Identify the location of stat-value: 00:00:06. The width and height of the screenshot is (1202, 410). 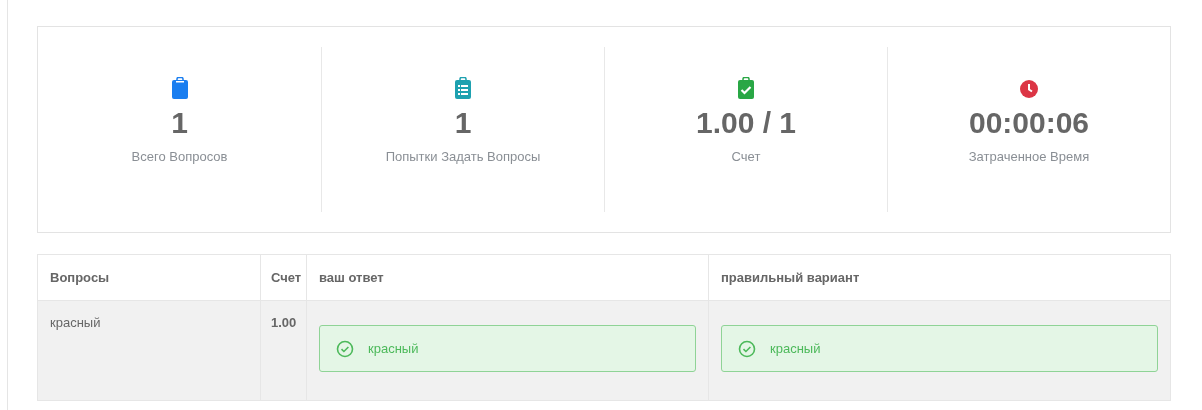
(1029, 123).